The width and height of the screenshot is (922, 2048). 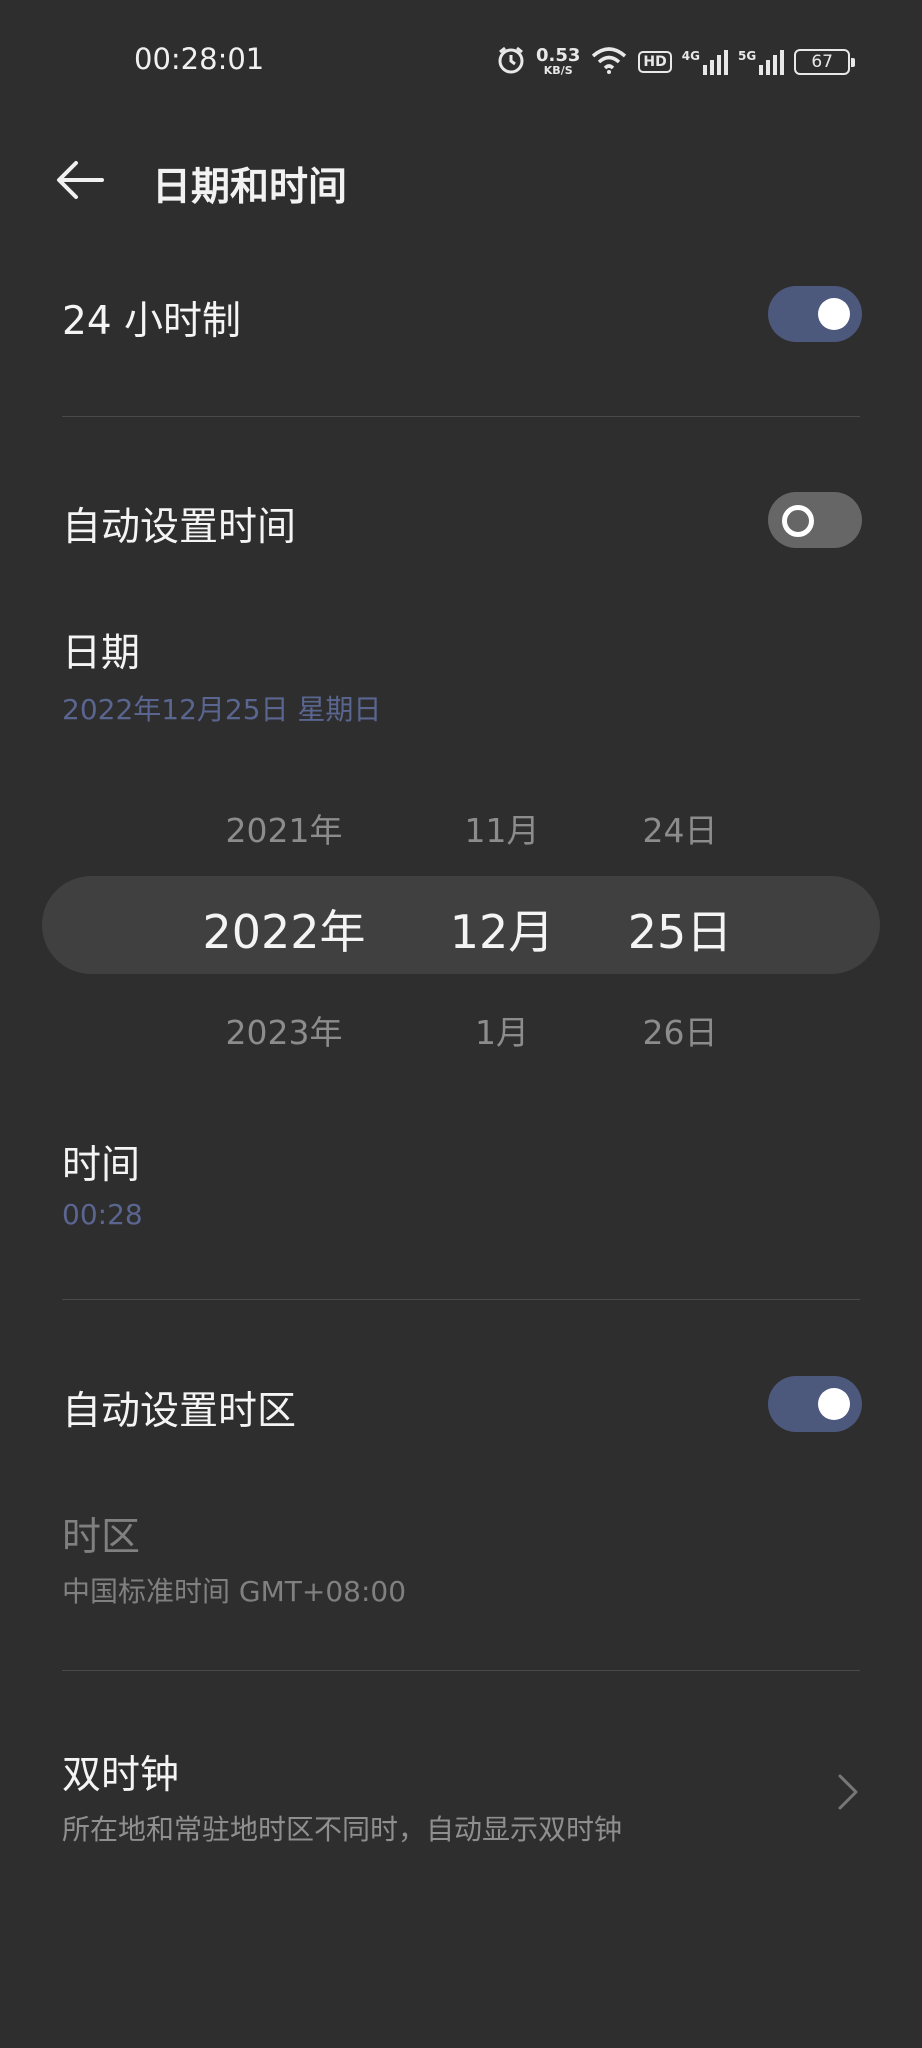 I want to click on signal-icon-1: 4G, so click(x=705, y=62).